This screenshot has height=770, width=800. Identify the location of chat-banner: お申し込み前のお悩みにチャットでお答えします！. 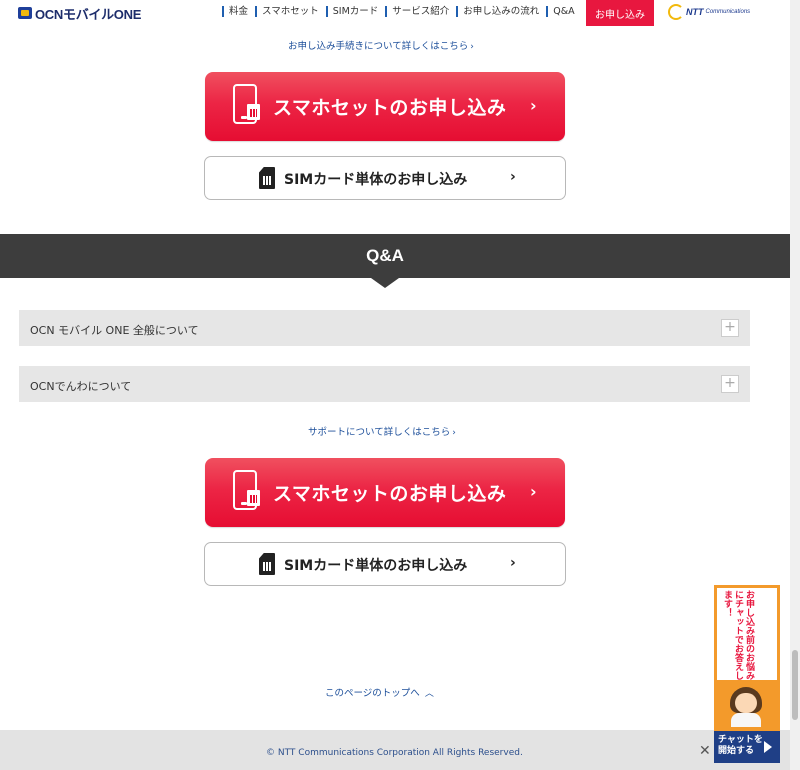
(747, 658).